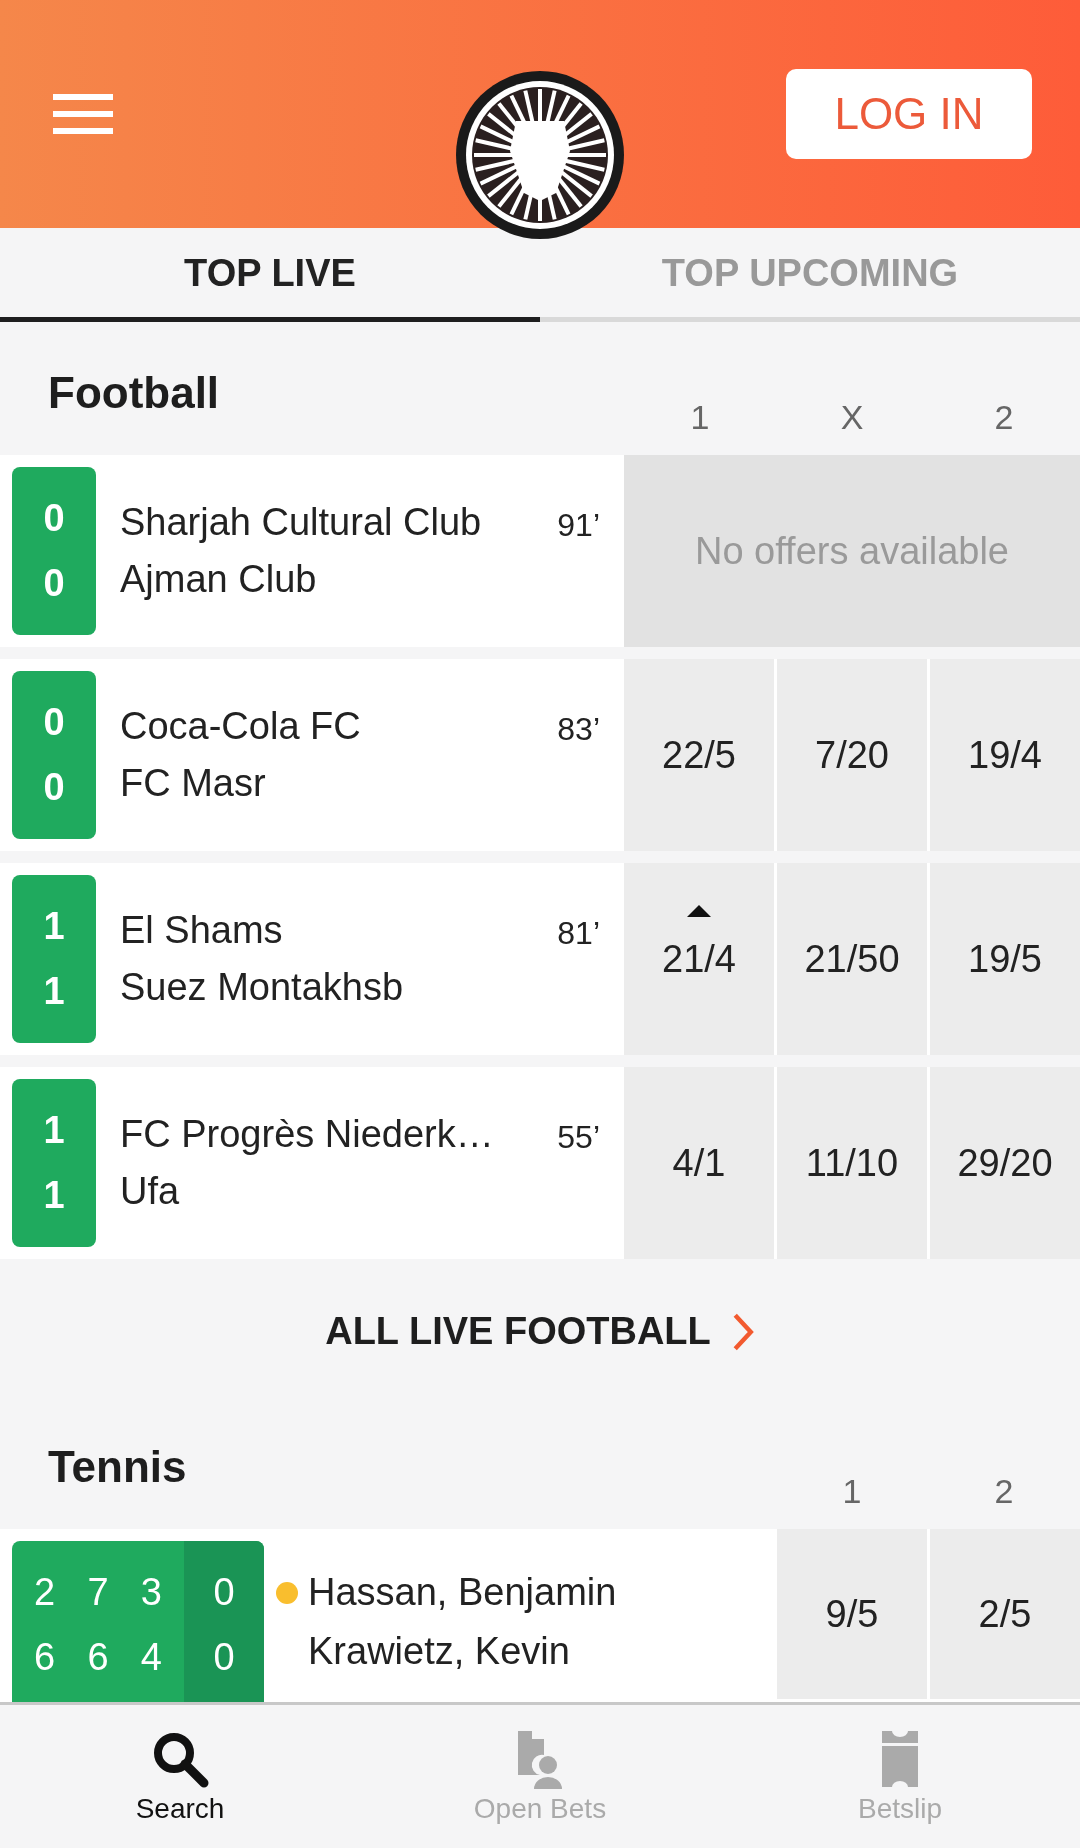 The image size is (1080, 1848). Describe the element at coordinates (180, 1776) in the screenshot. I see `search-nav-item: Search` at that location.